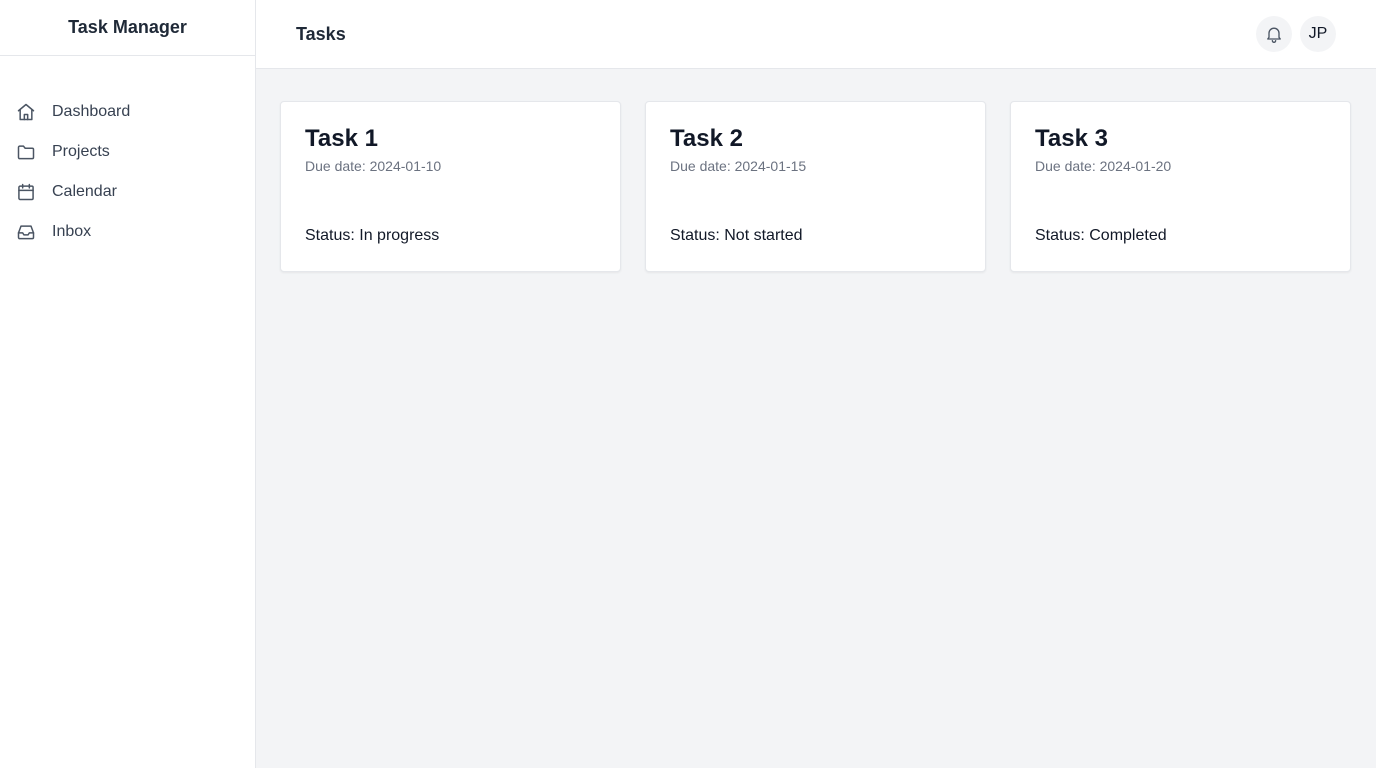 Image resolution: width=1376 pixels, height=768 pixels. I want to click on sidebar-item-label: Projects, so click(81, 151).